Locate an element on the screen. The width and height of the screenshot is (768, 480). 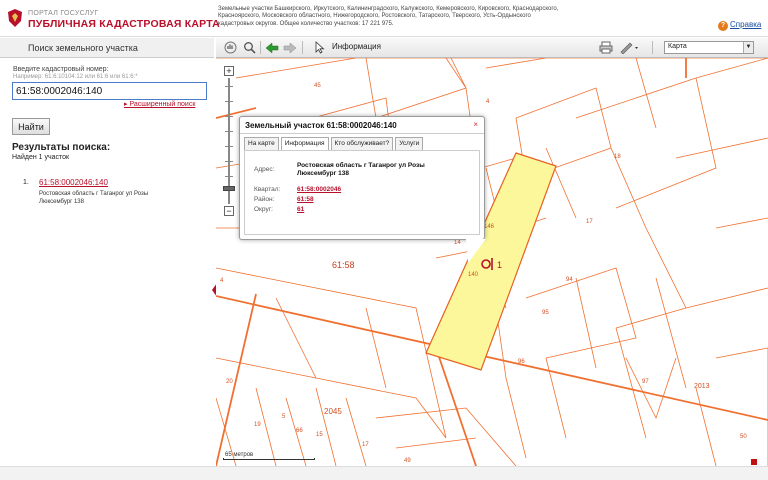
svg-text: 5 is located at coordinates (284, 417).